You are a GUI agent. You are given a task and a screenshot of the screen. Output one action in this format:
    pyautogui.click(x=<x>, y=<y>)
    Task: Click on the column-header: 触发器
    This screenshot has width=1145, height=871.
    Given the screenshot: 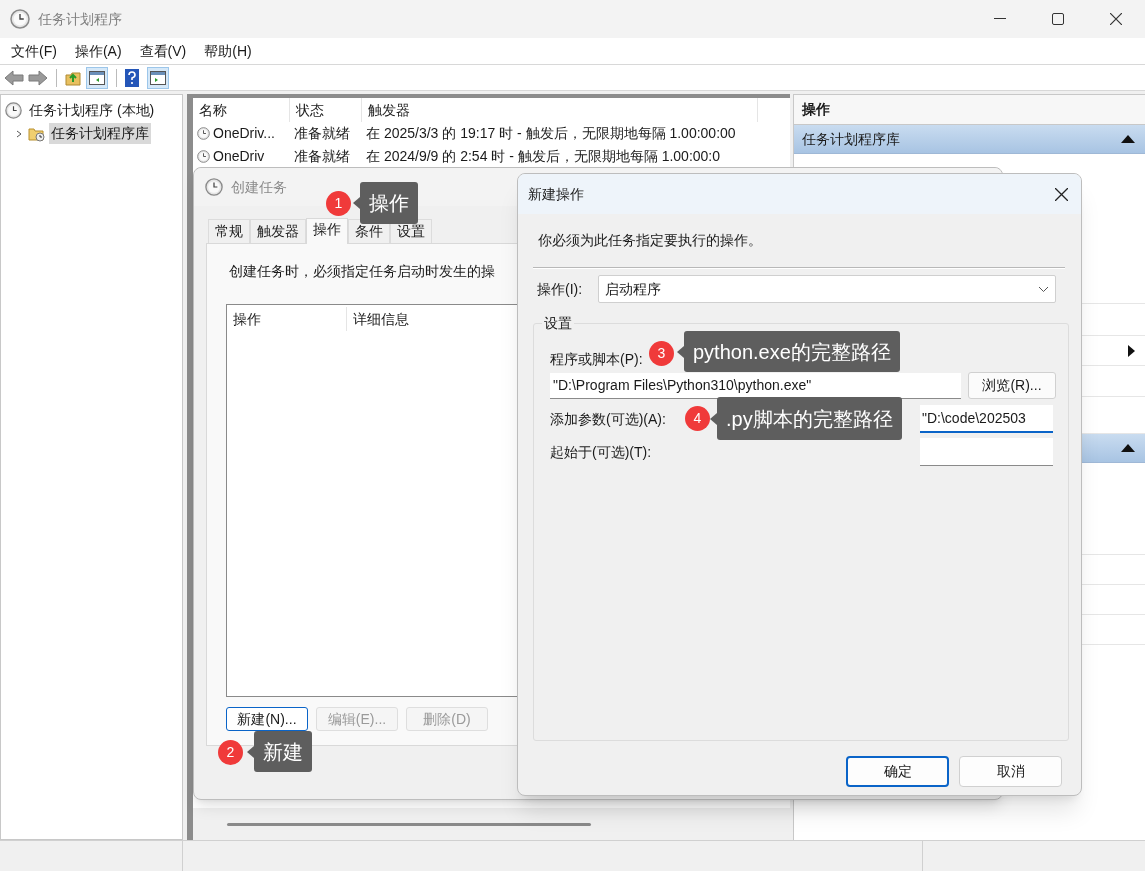 What is the action you would take?
    pyautogui.click(x=560, y=110)
    